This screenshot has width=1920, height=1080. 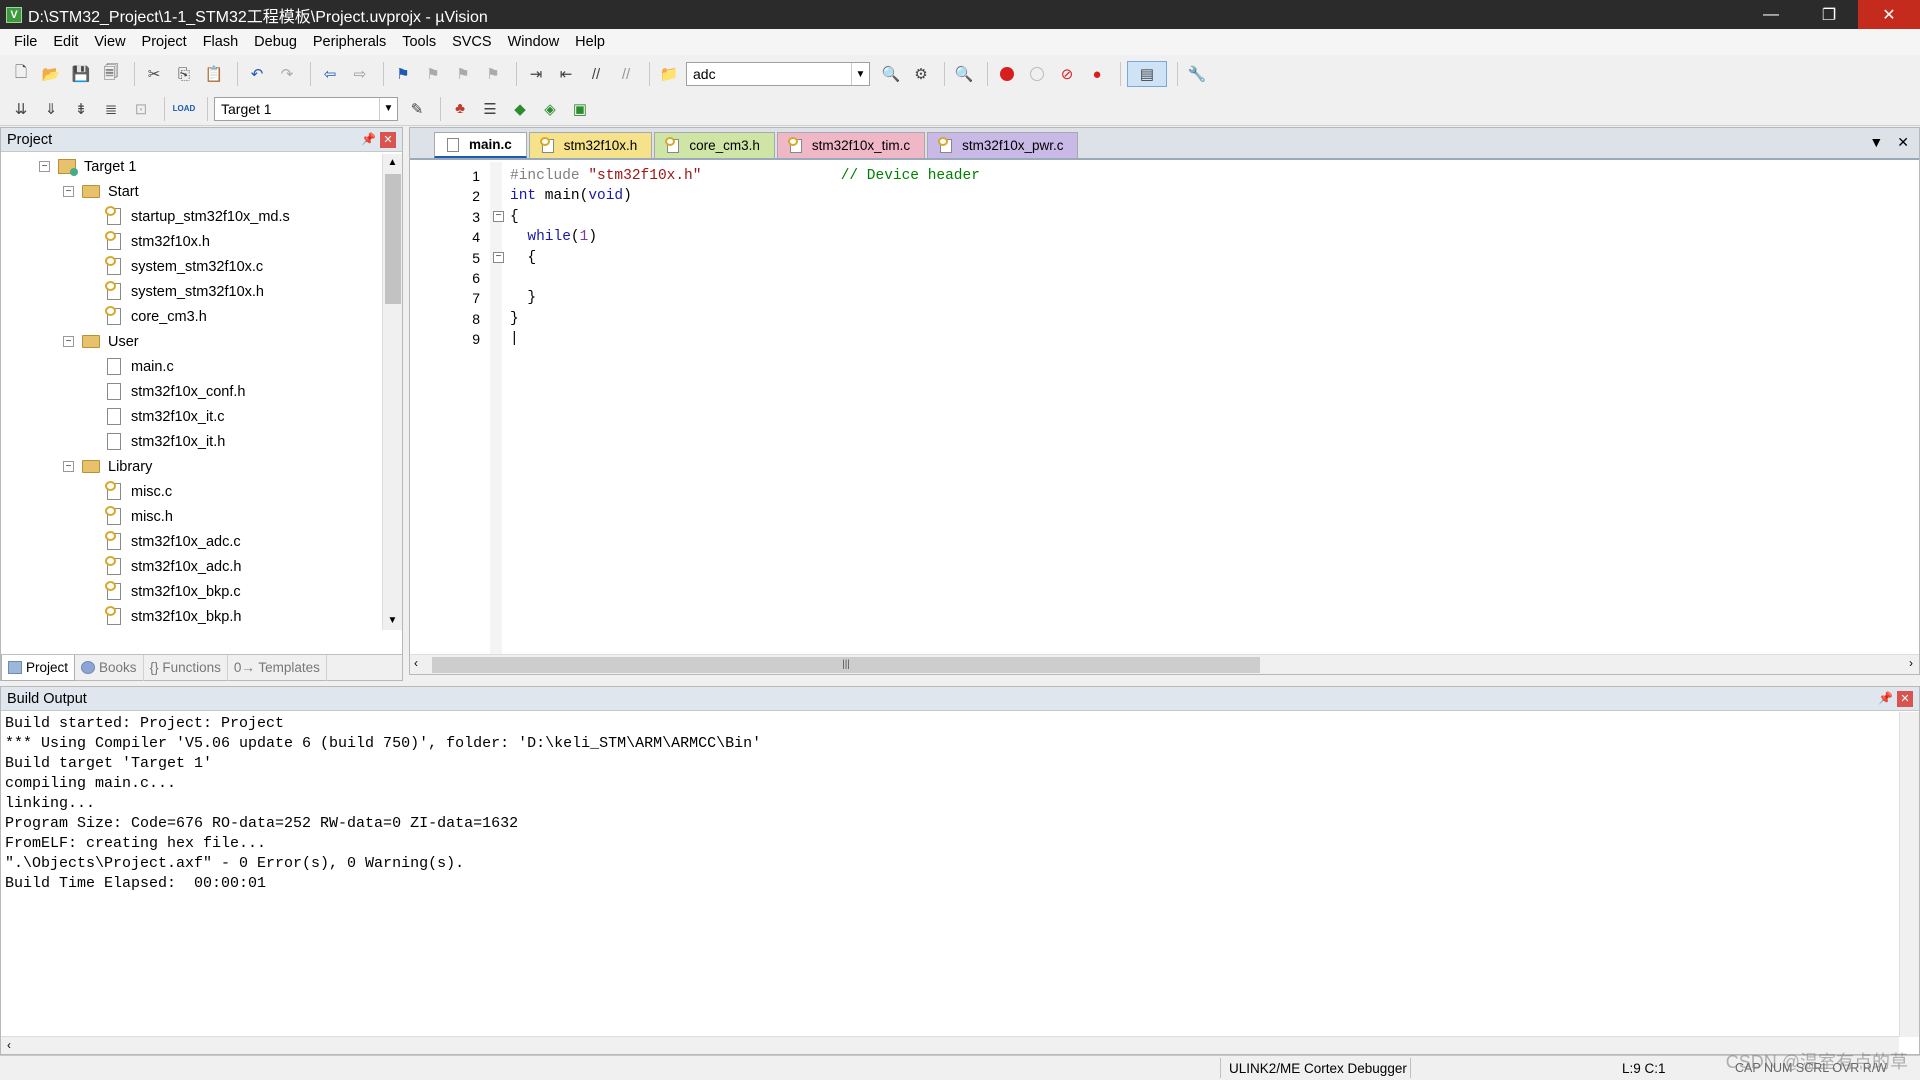 What do you see at coordinates (964, 74) in the screenshot?
I see `start-debug-icon: 🔍` at bounding box center [964, 74].